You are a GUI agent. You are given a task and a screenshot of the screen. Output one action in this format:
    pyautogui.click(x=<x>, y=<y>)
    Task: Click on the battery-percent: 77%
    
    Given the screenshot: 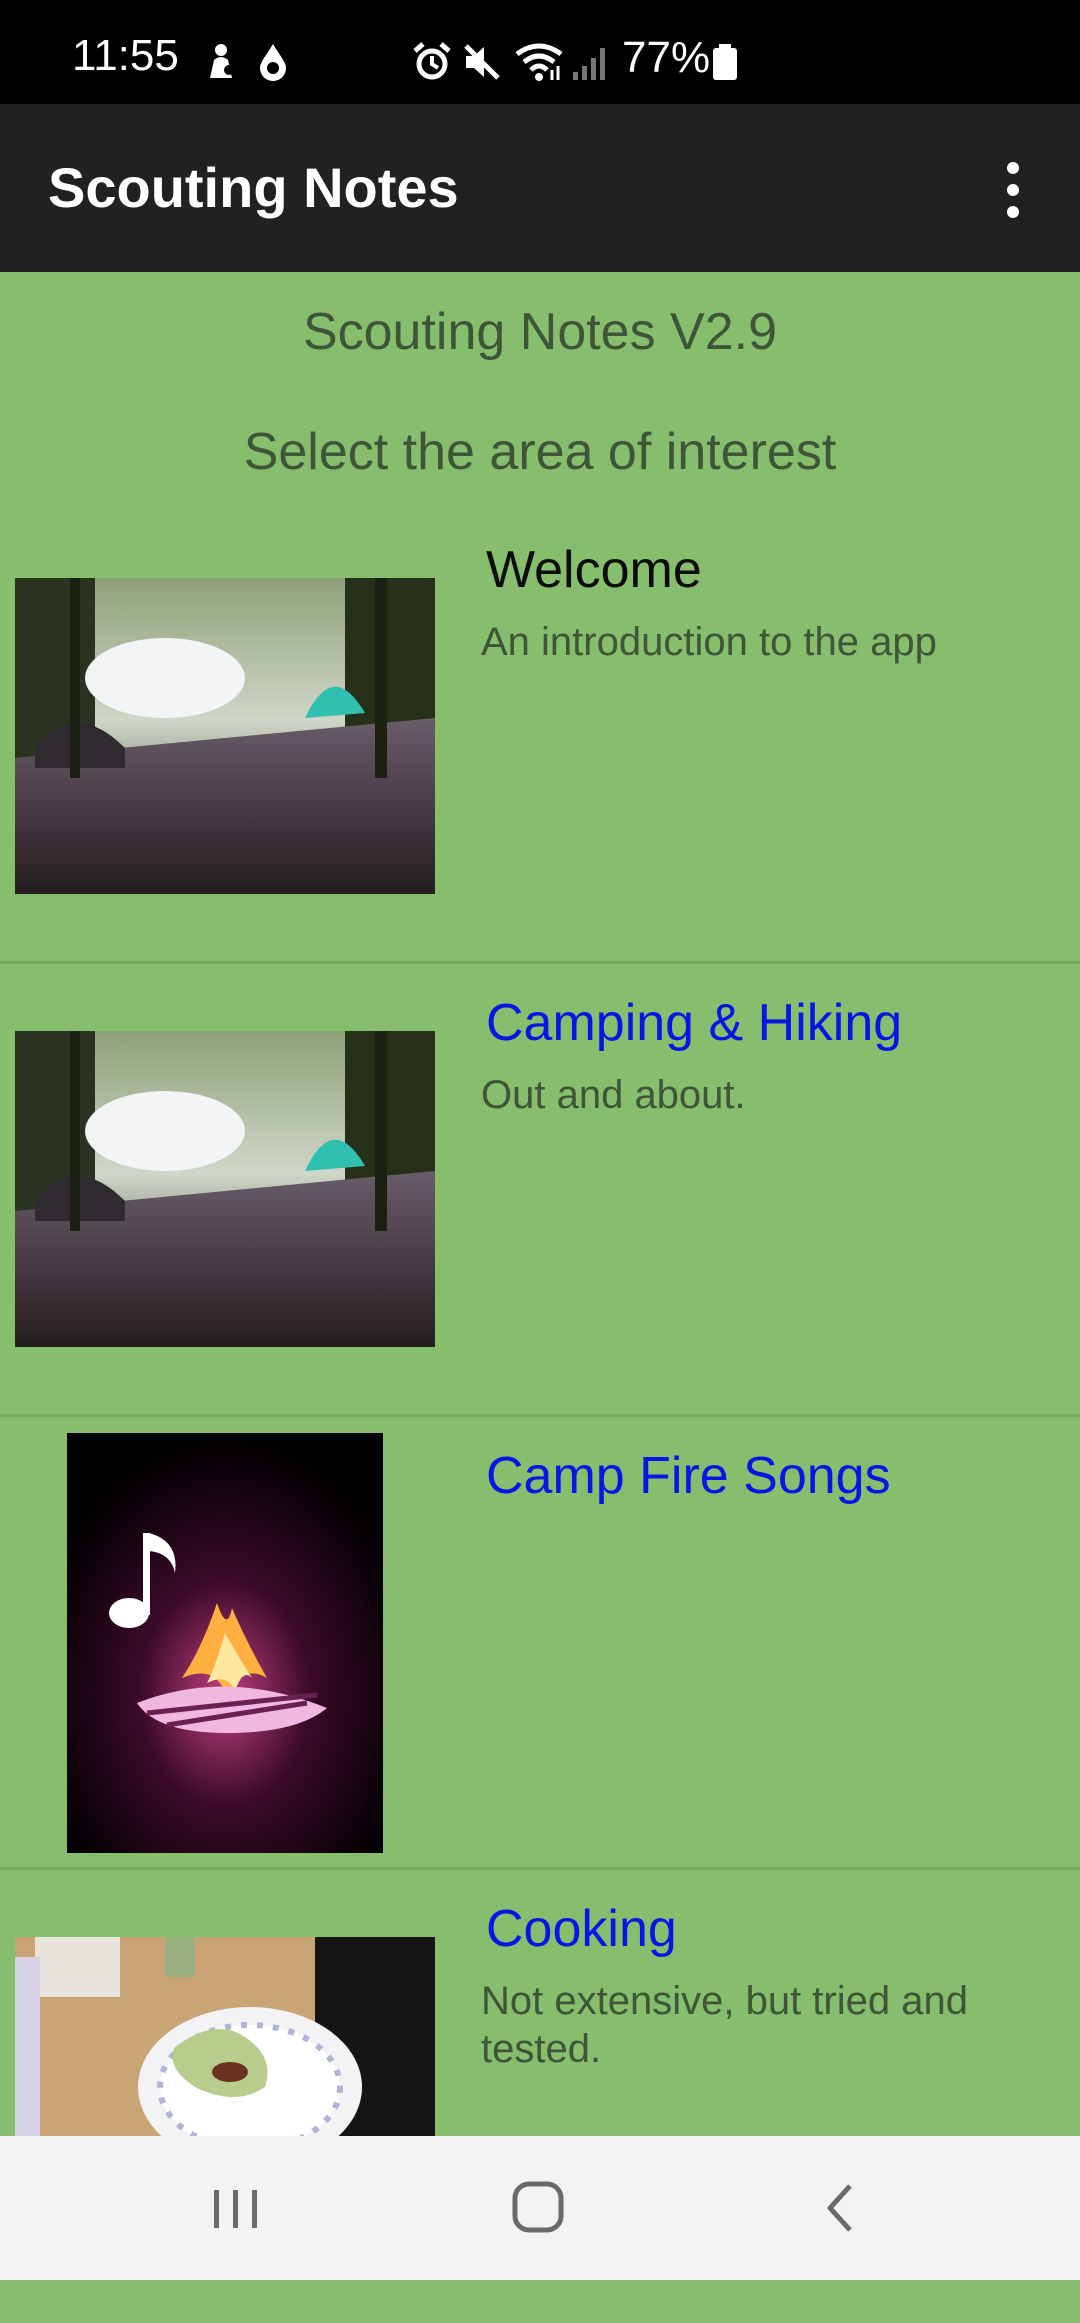 What is the action you would take?
    pyautogui.click(x=666, y=57)
    